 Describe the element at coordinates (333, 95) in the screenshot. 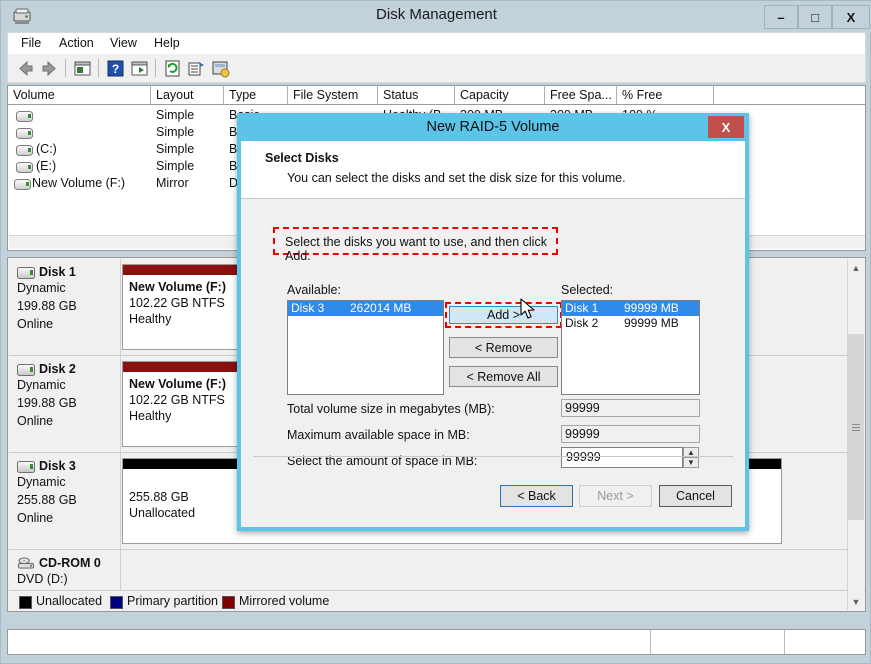

I see `column-header-filesystem: File System` at that location.